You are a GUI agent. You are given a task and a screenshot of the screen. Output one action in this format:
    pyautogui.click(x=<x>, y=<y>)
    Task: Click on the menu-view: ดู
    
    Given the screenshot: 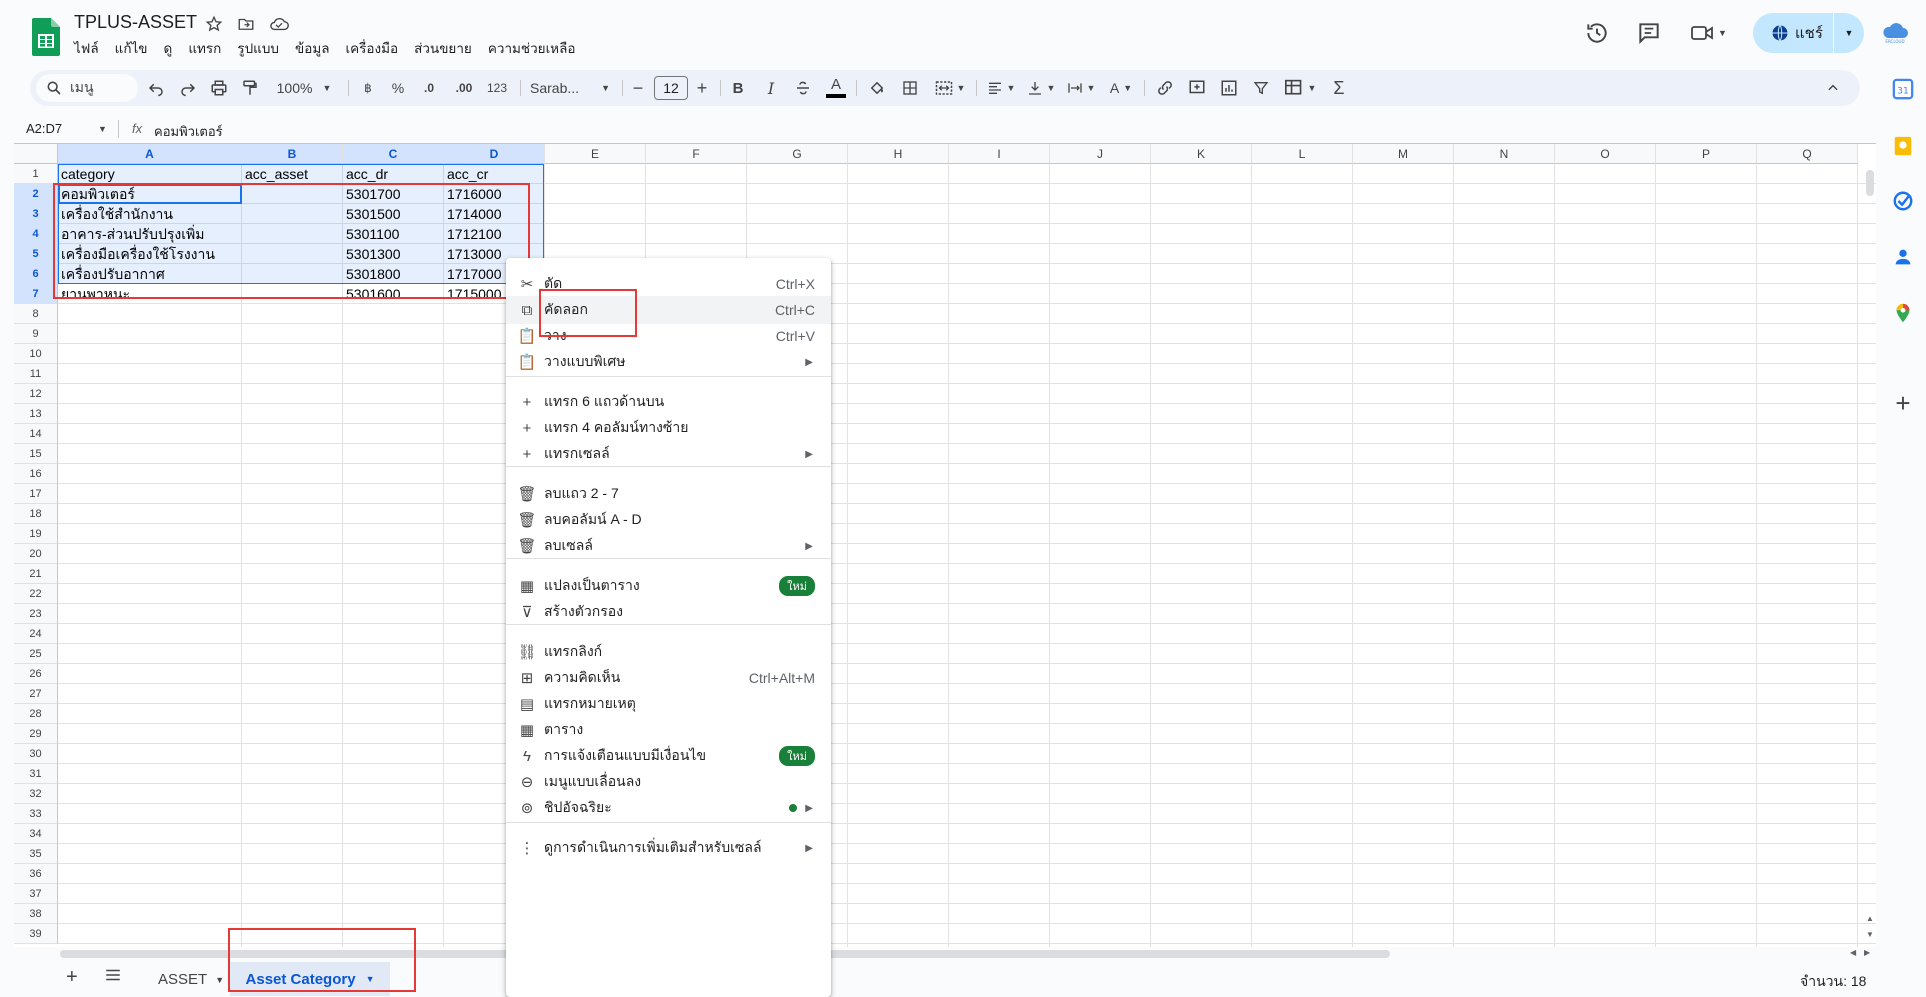 What is the action you would take?
    pyautogui.click(x=168, y=49)
    